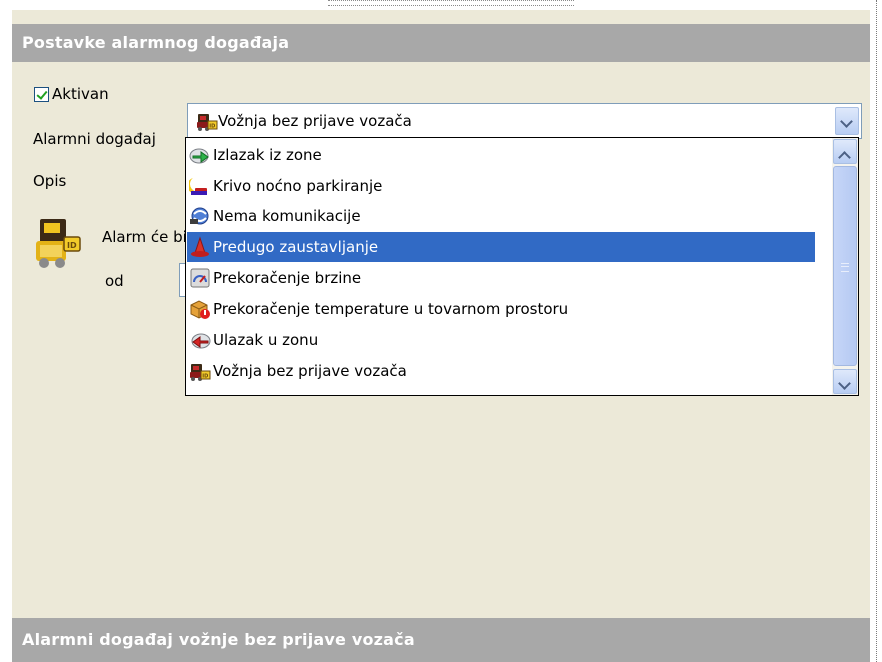 This screenshot has width=882, height=662. I want to click on window-border, so click(876, 331).